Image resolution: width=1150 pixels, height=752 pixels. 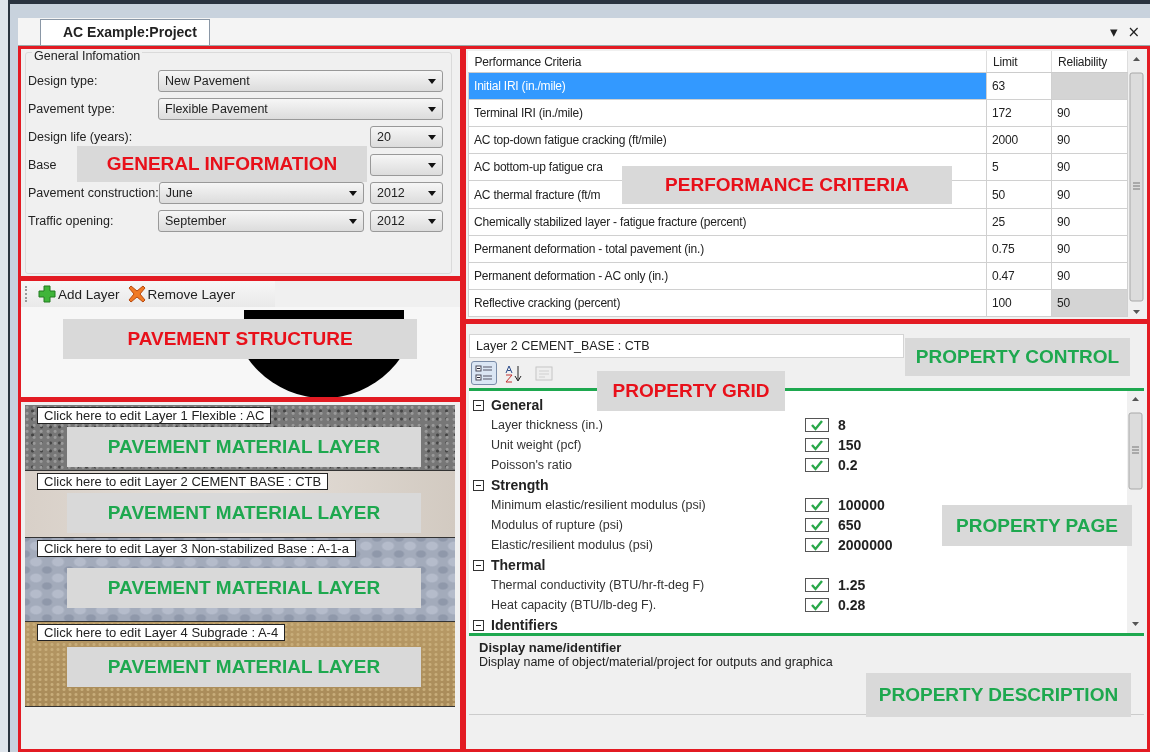 What do you see at coordinates (79, 294) in the screenshot?
I see `toolbar-button: Add Layer` at bounding box center [79, 294].